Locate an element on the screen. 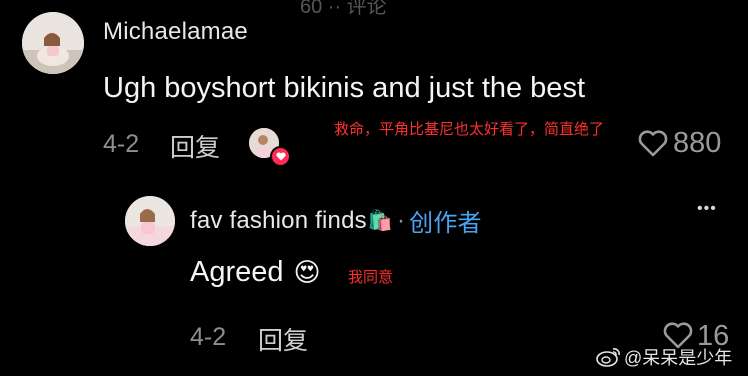 The image size is (748, 376). author-liked-heart-icon is located at coordinates (280, 156).